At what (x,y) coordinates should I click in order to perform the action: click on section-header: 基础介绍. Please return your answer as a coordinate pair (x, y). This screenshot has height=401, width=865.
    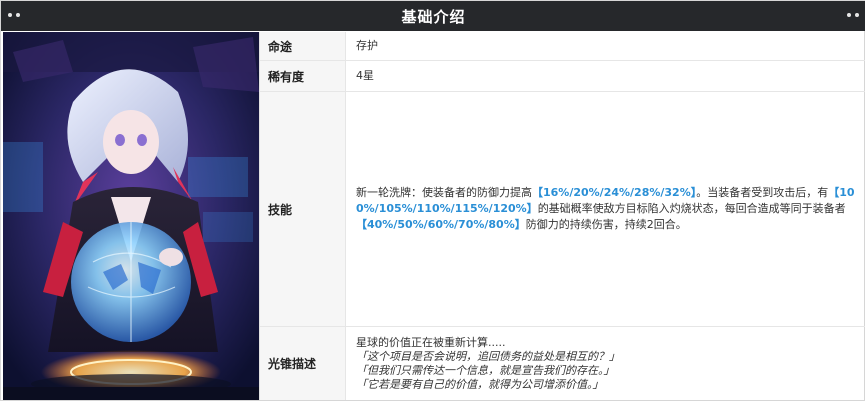
    Looking at the image, I should click on (433, 16).